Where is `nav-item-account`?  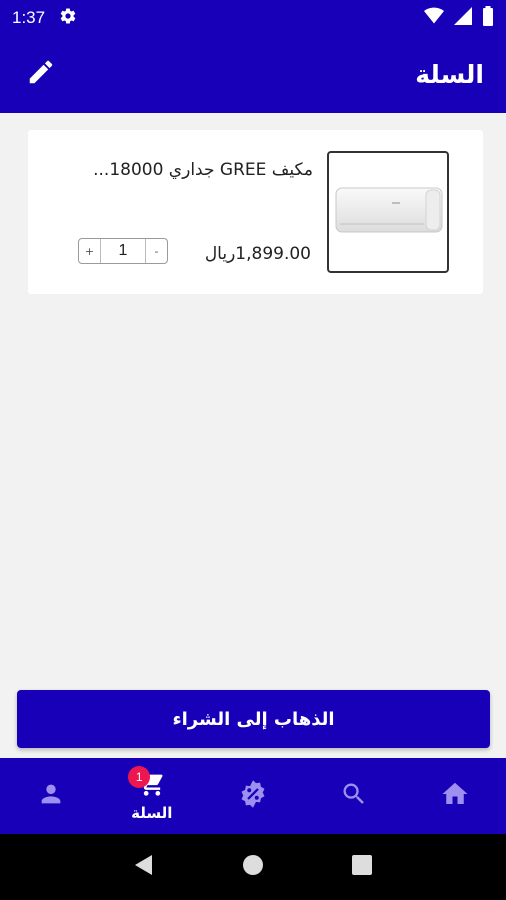 nav-item-account is located at coordinates (50, 796).